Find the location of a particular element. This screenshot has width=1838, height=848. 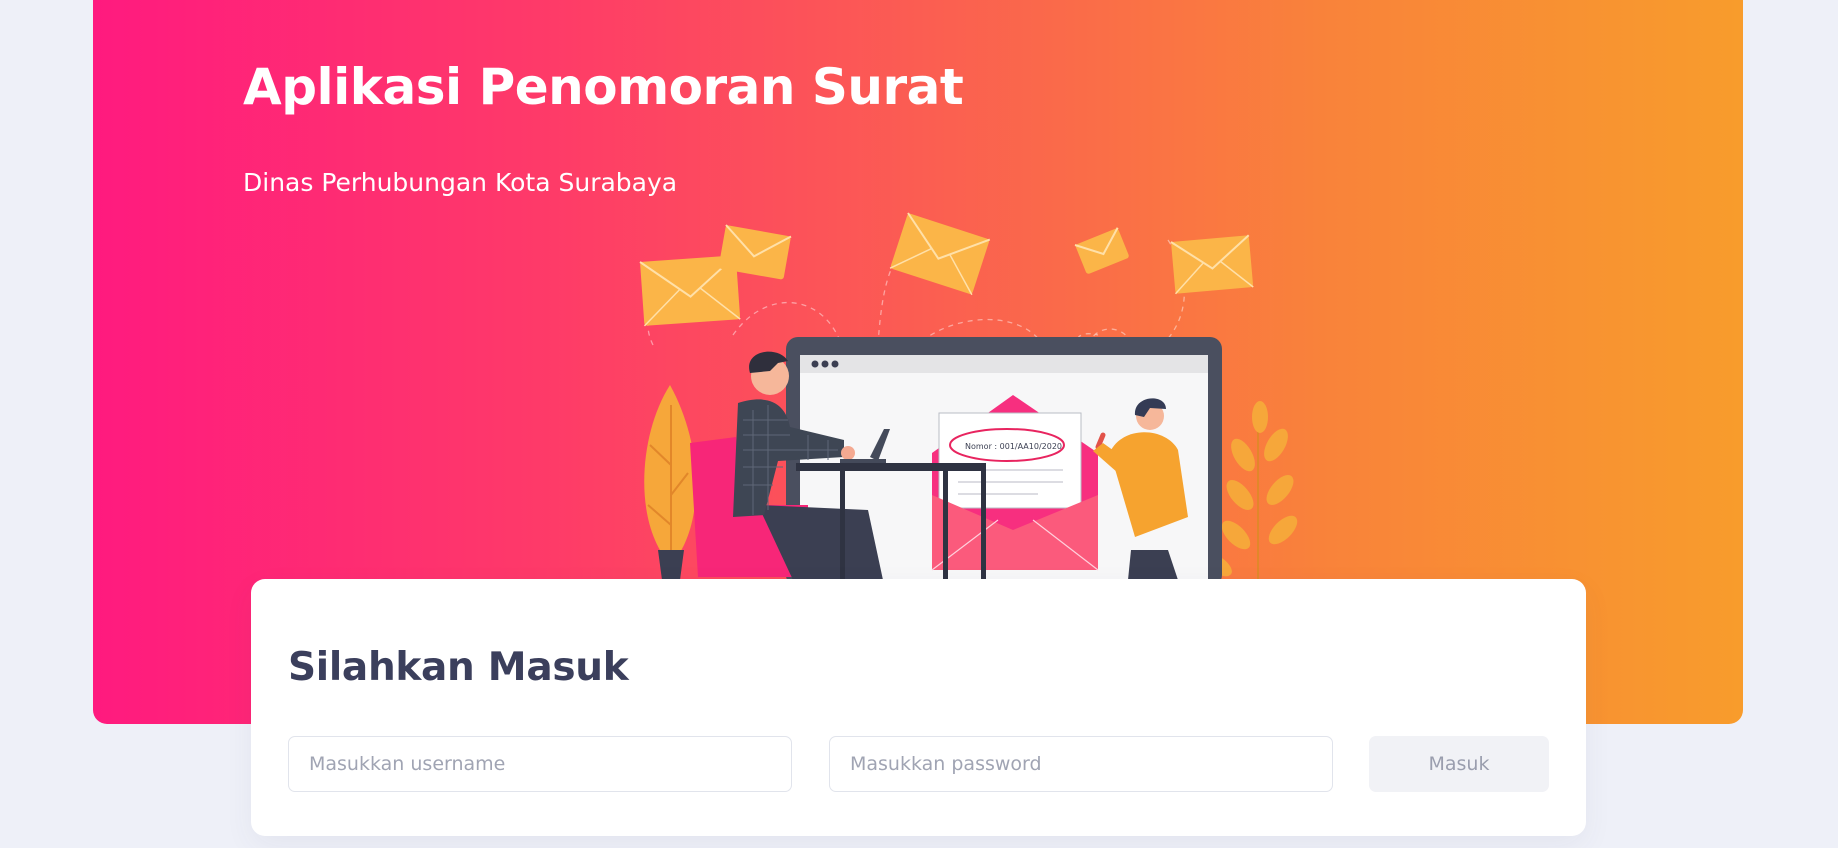

app-subtitle: Dinas Perhubungan Kota Surabaya is located at coordinates (460, 182).